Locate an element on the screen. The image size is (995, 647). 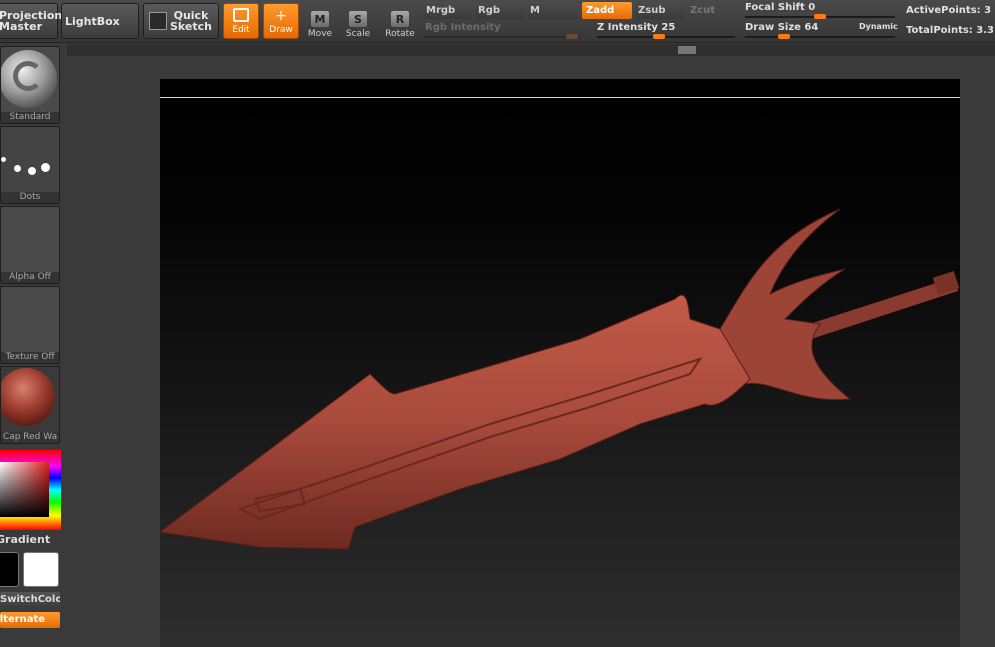
brush-selector: Standard is located at coordinates (30, 85).